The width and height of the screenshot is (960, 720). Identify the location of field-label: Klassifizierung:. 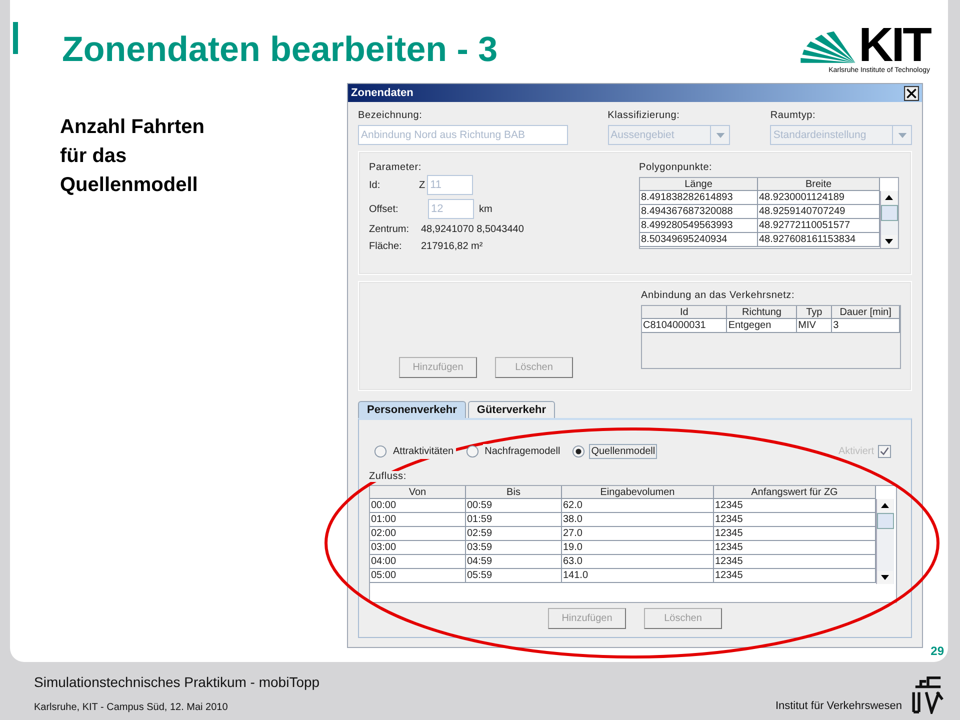
(644, 115).